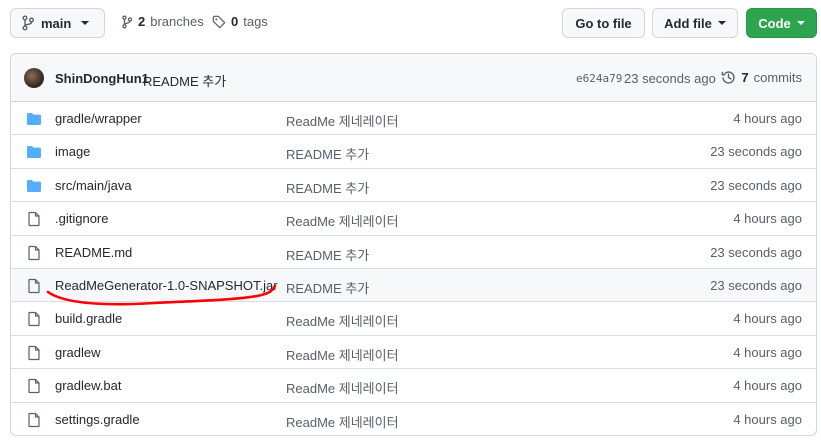  What do you see at coordinates (413, 186) in the screenshot?
I see `file-row: src/main/java README 추가 23 seconds ago` at bounding box center [413, 186].